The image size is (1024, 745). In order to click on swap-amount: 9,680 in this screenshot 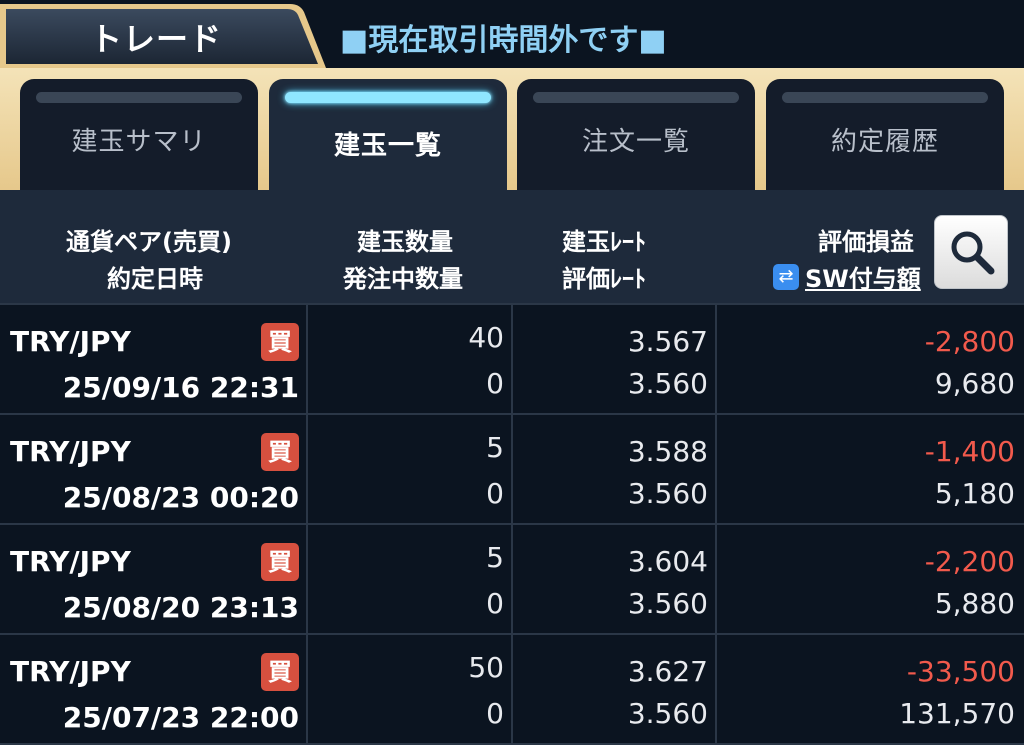, I will do `click(974, 383)`.